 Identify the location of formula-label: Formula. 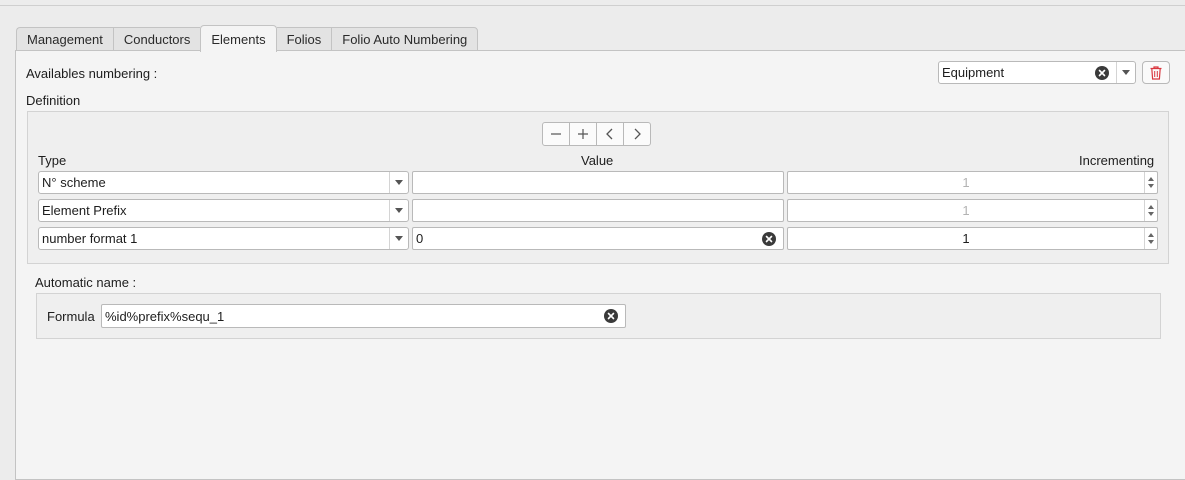
(71, 316).